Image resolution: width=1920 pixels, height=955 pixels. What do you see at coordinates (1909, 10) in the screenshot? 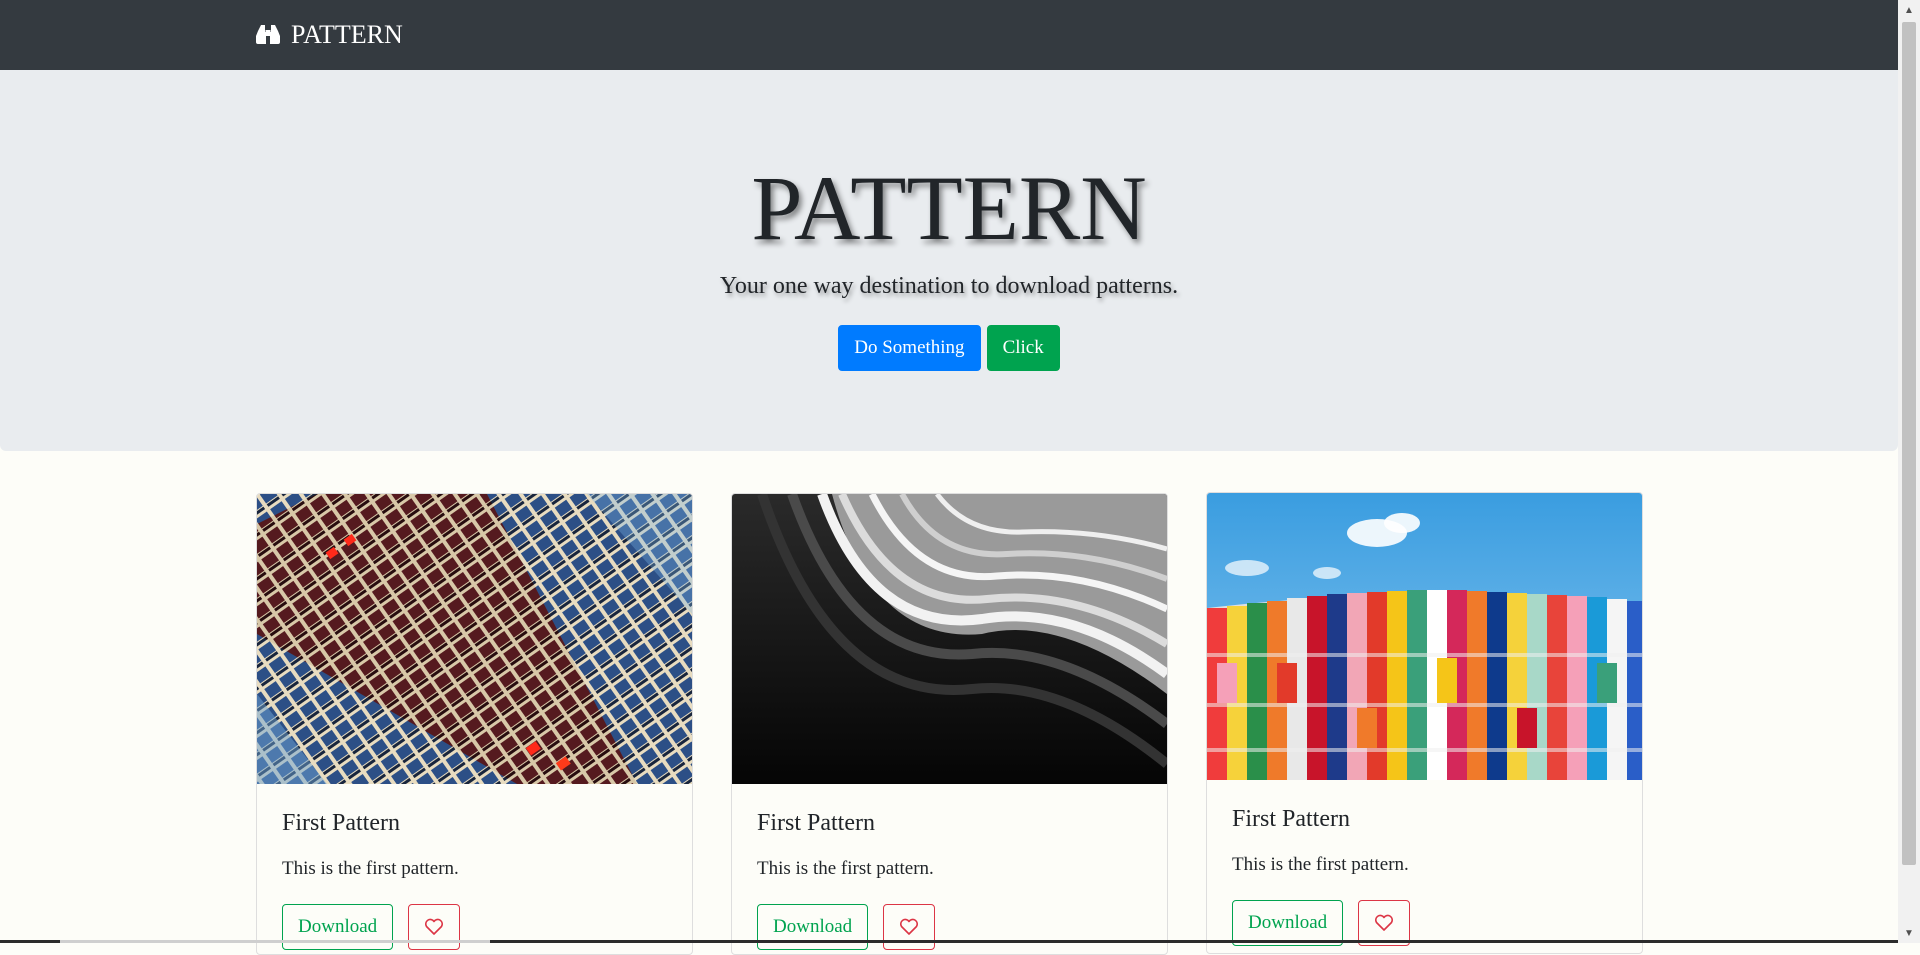
I see `scroll-up-arrow-icon: ▲` at bounding box center [1909, 10].